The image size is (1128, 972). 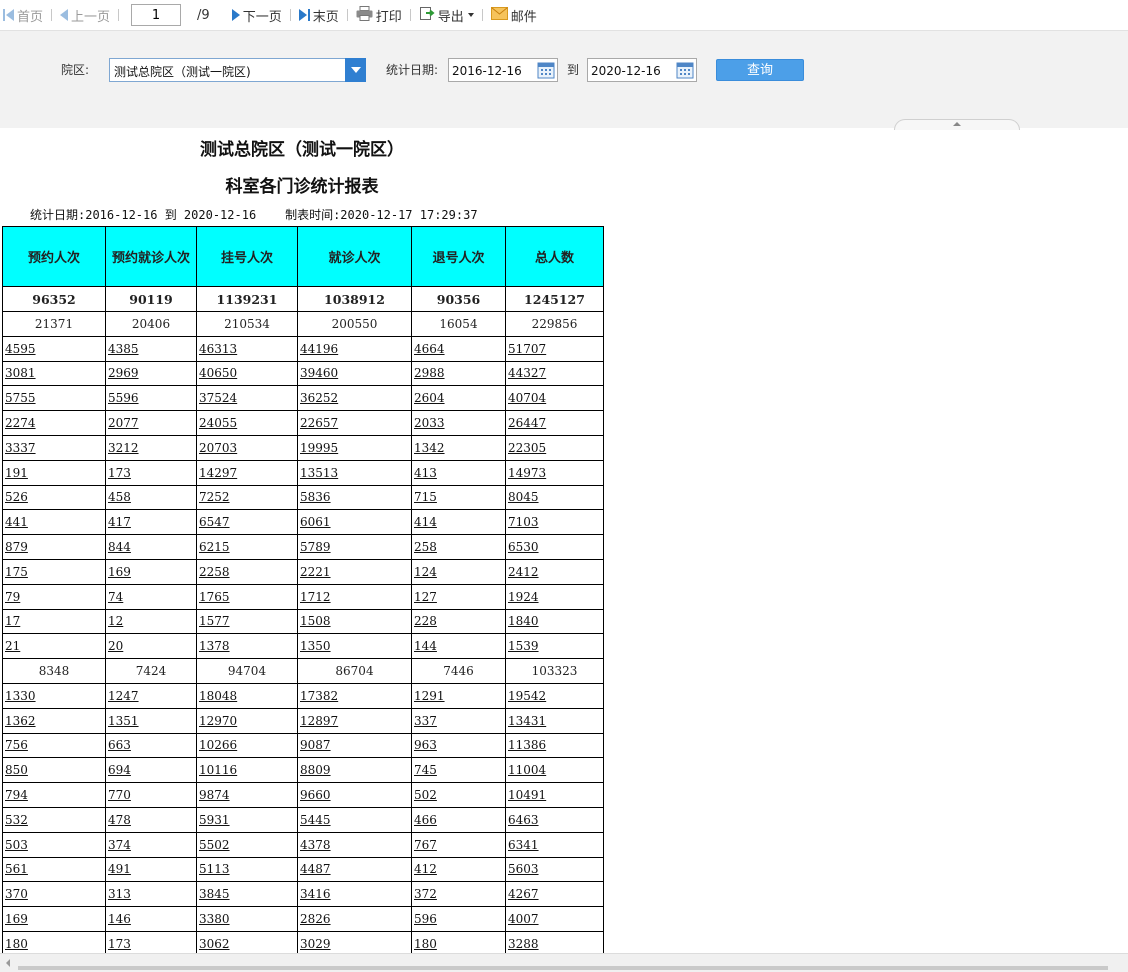 I want to click on drilldown-link: 1247, so click(x=123, y=696).